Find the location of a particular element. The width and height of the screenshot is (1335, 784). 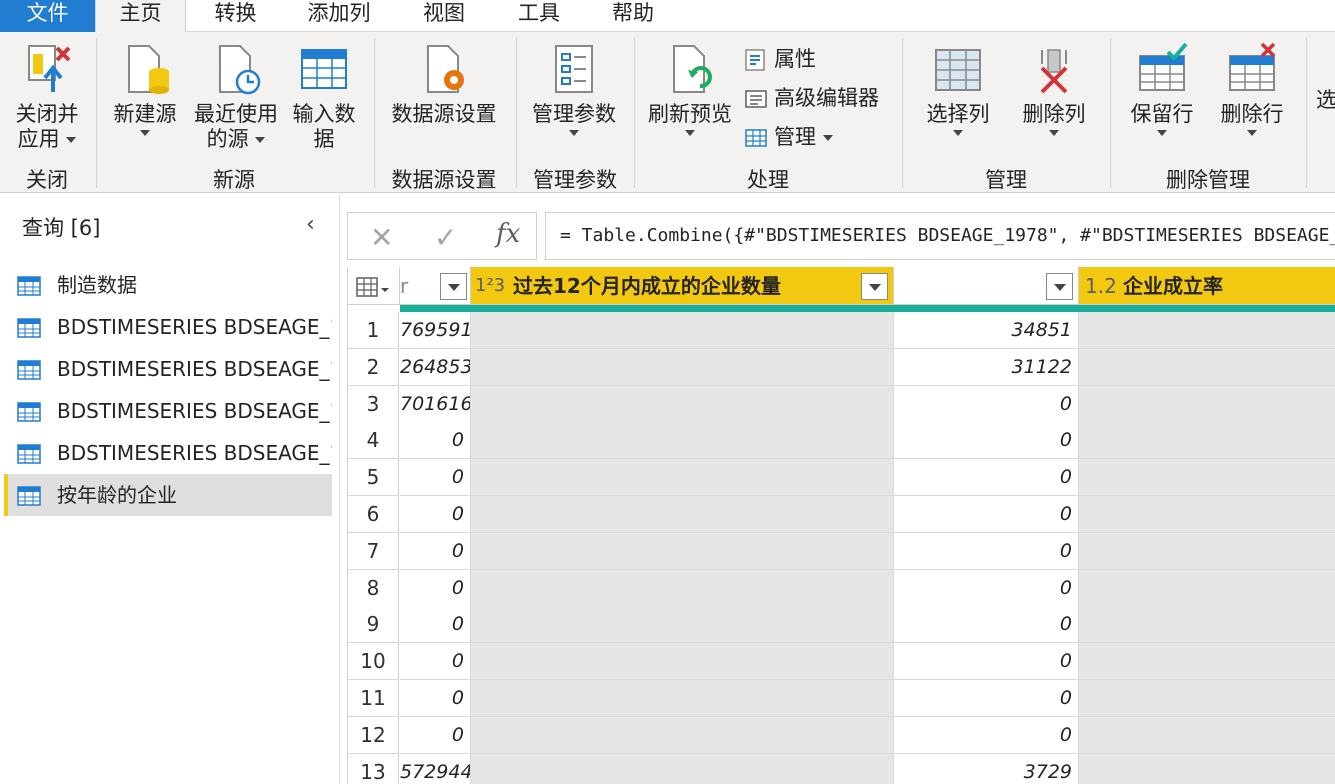

remove-columns-button: 删除列 is located at coordinates (1054, 92).